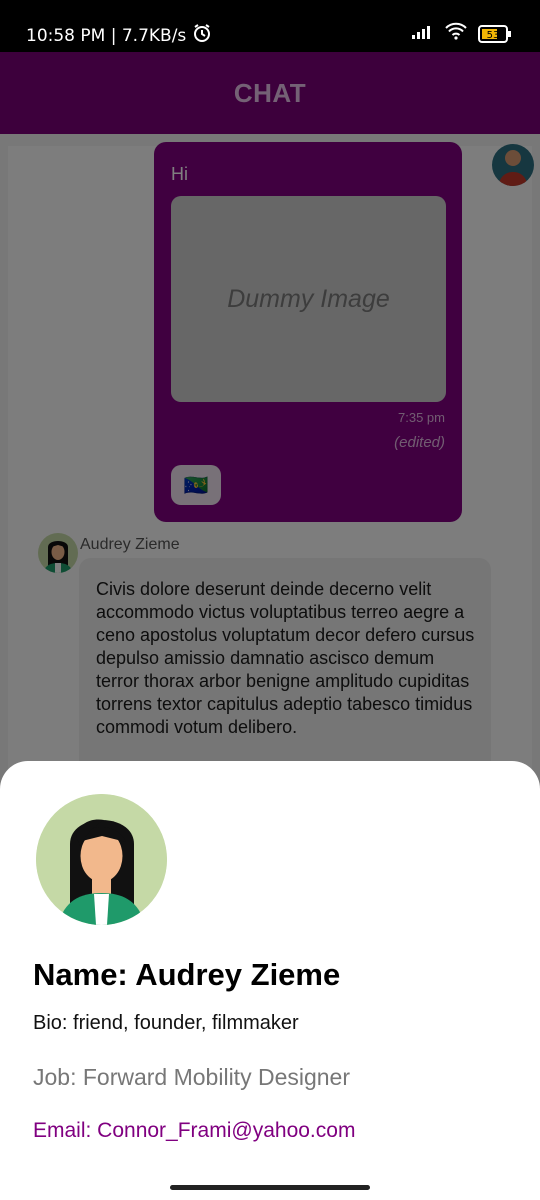 This screenshot has height=1200, width=540. I want to click on home-indicator, so click(270, 1187).